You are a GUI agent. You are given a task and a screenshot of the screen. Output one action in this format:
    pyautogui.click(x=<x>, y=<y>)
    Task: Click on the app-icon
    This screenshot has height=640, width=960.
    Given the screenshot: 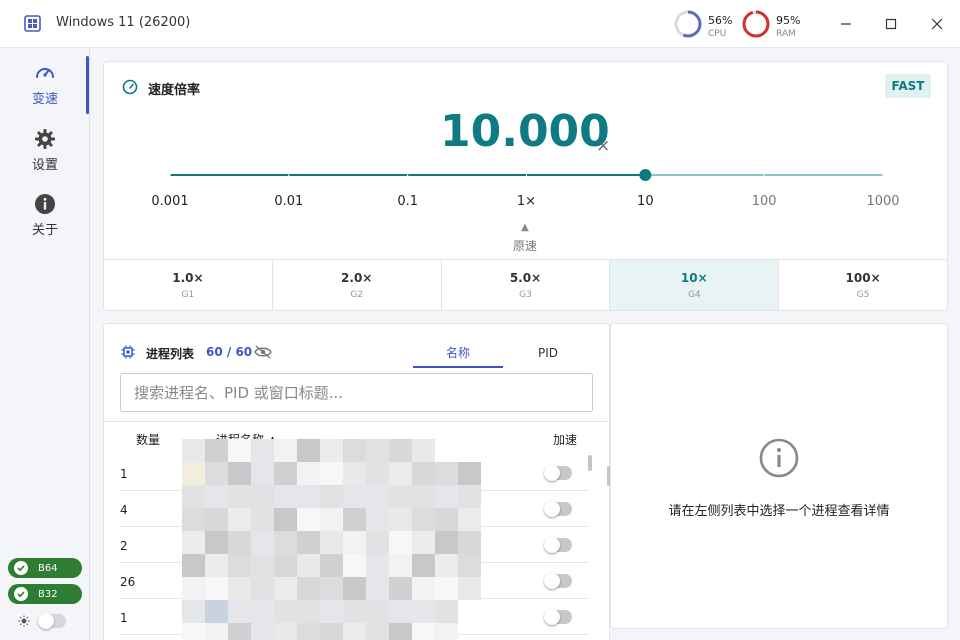 What is the action you would take?
    pyautogui.click(x=32, y=23)
    